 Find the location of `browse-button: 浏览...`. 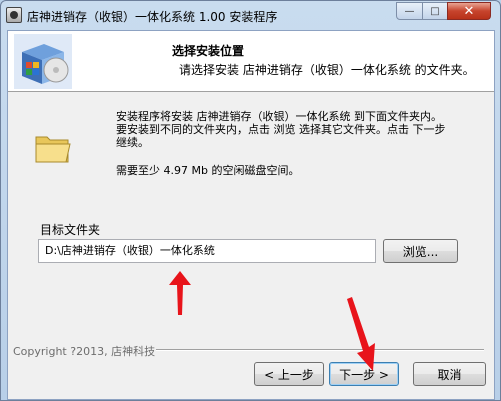

browse-button: 浏览... is located at coordinates (420, 251).